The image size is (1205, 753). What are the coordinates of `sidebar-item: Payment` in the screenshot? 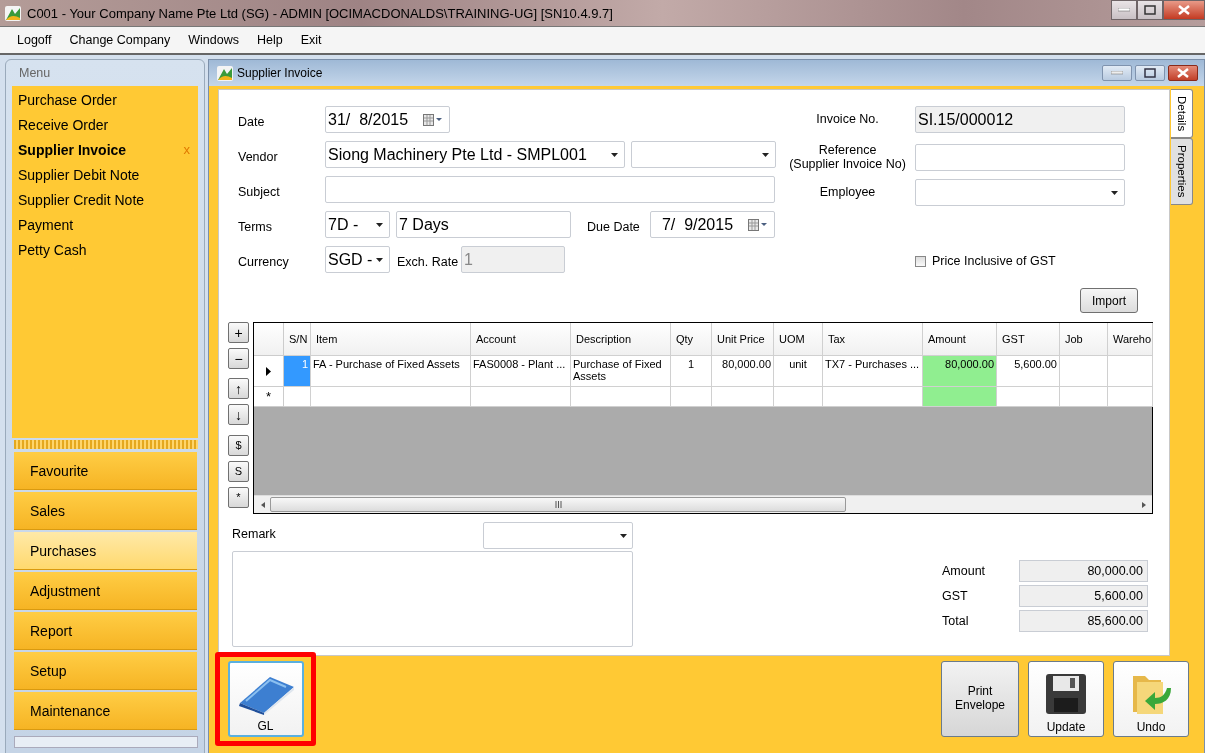 It's located at (105, 224).